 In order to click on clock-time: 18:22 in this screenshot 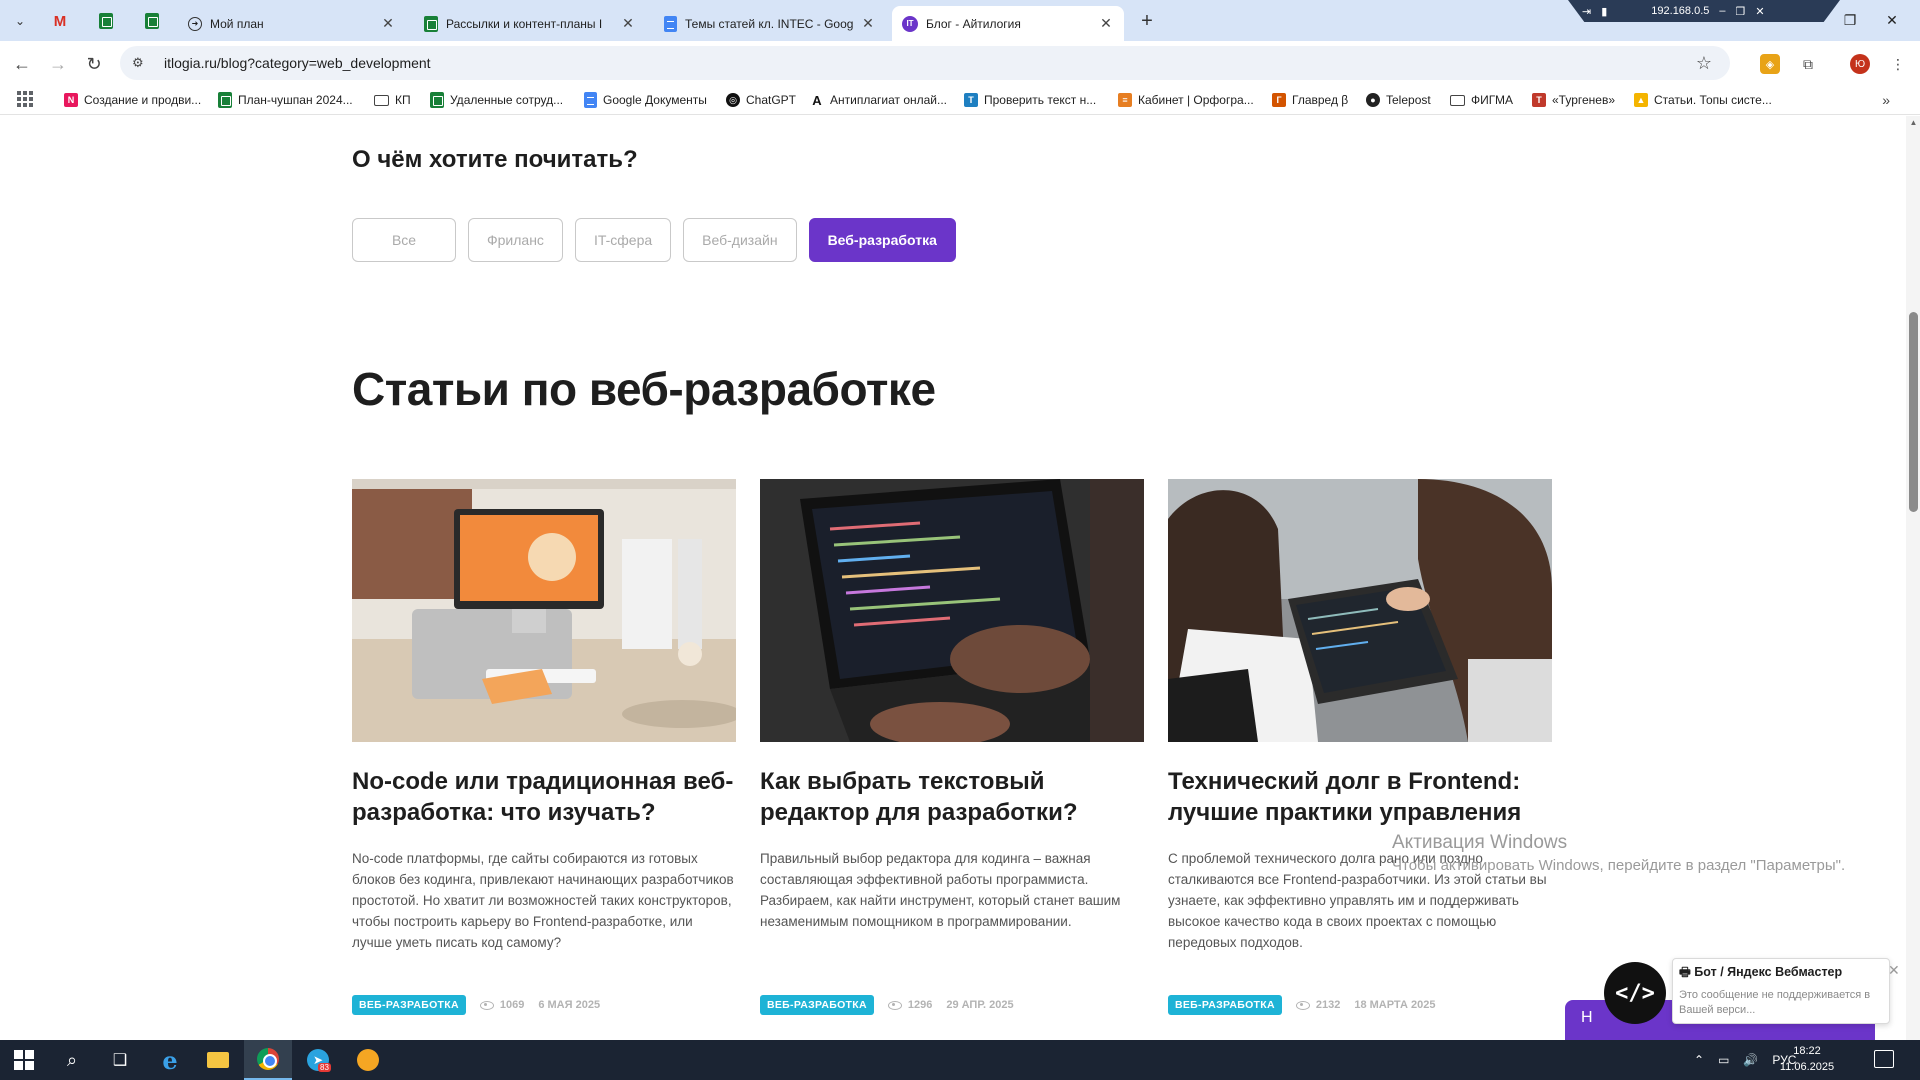, I will do `click(1807, 1051)`.